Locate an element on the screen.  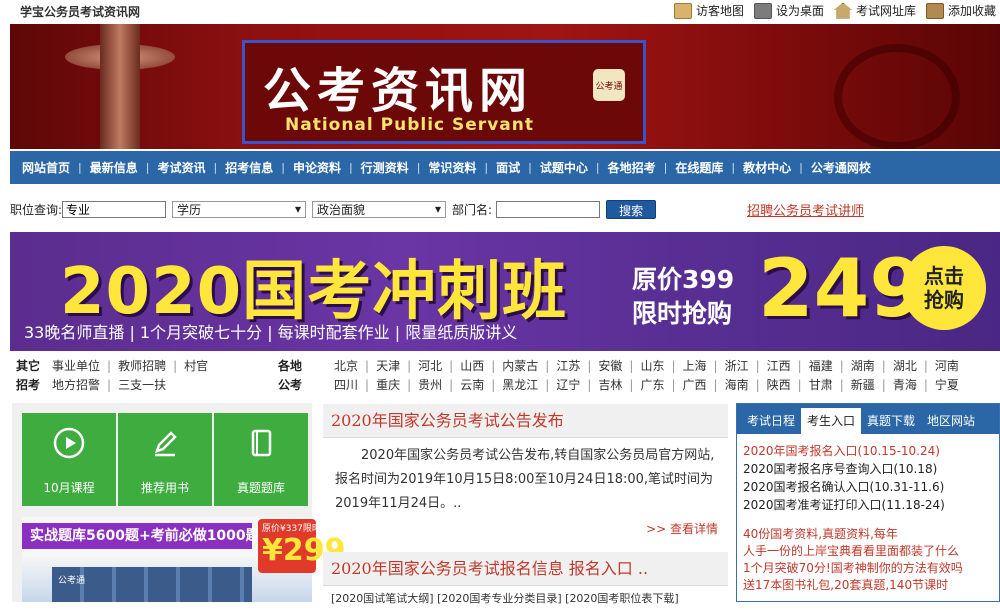
category-link: 青海 is located at coordinates (905, 384).